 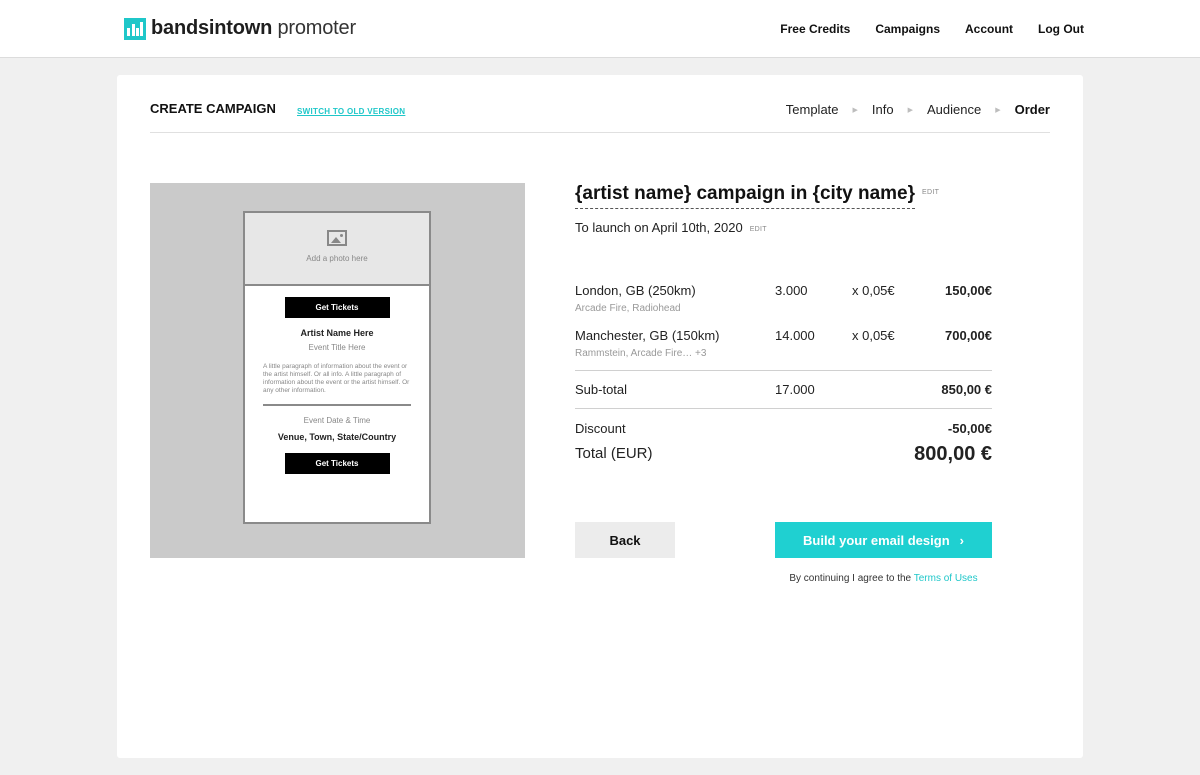 I want to click on preview-artist-name: Artist Name Here, so click(x=337, y=333).